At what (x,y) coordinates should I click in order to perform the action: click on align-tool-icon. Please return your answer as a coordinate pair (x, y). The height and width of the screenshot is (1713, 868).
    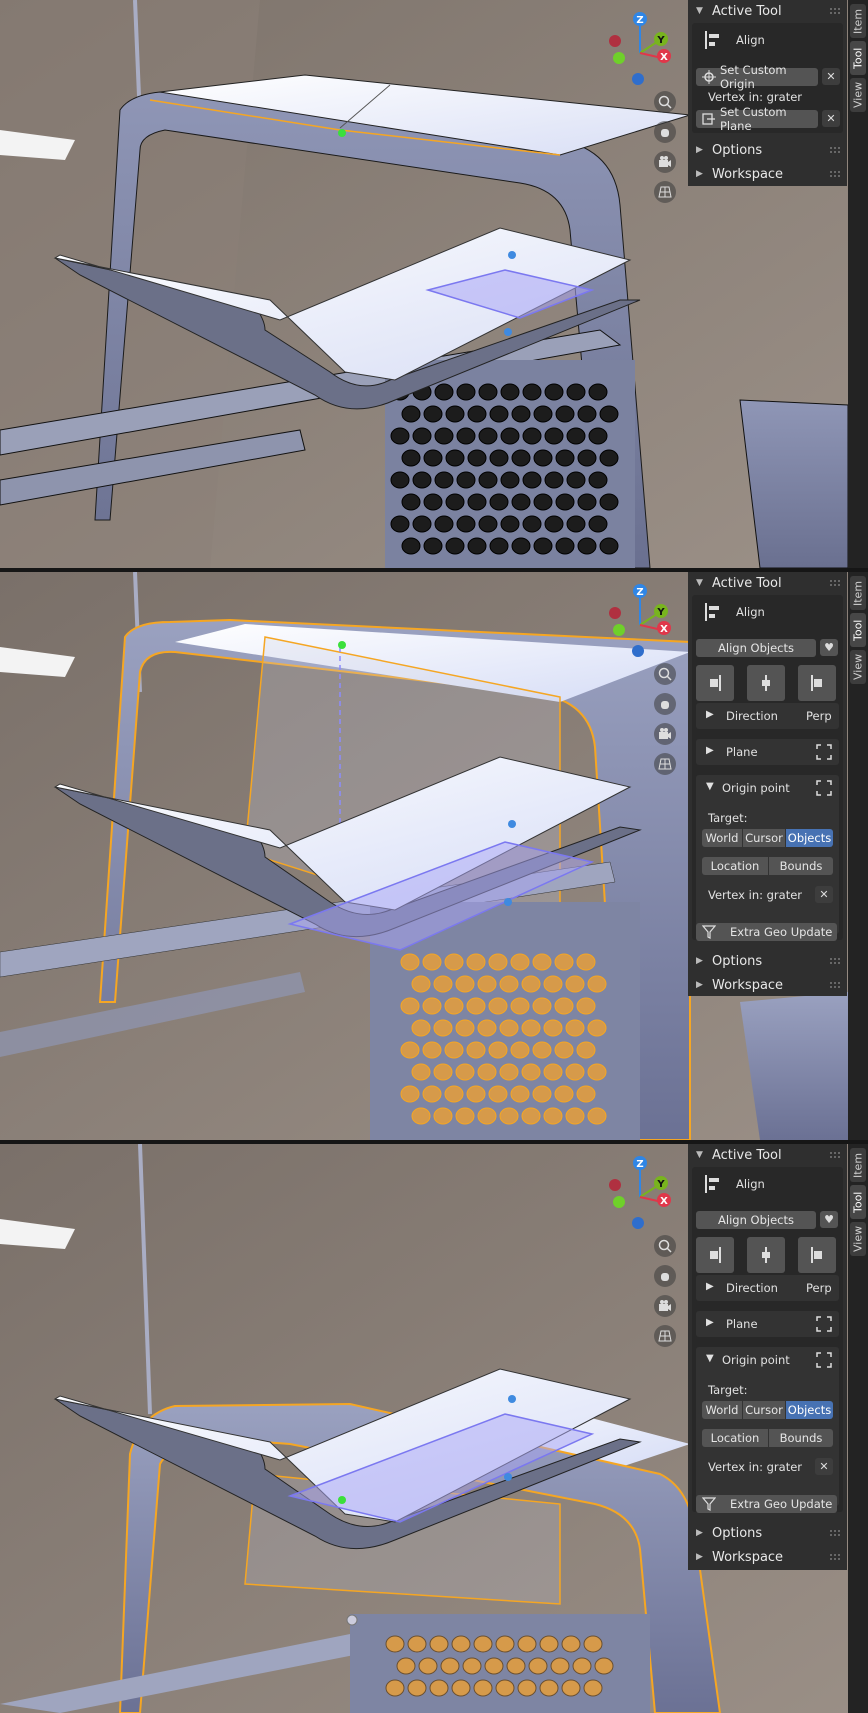
    Looking at the image, I should click on (712, 612).